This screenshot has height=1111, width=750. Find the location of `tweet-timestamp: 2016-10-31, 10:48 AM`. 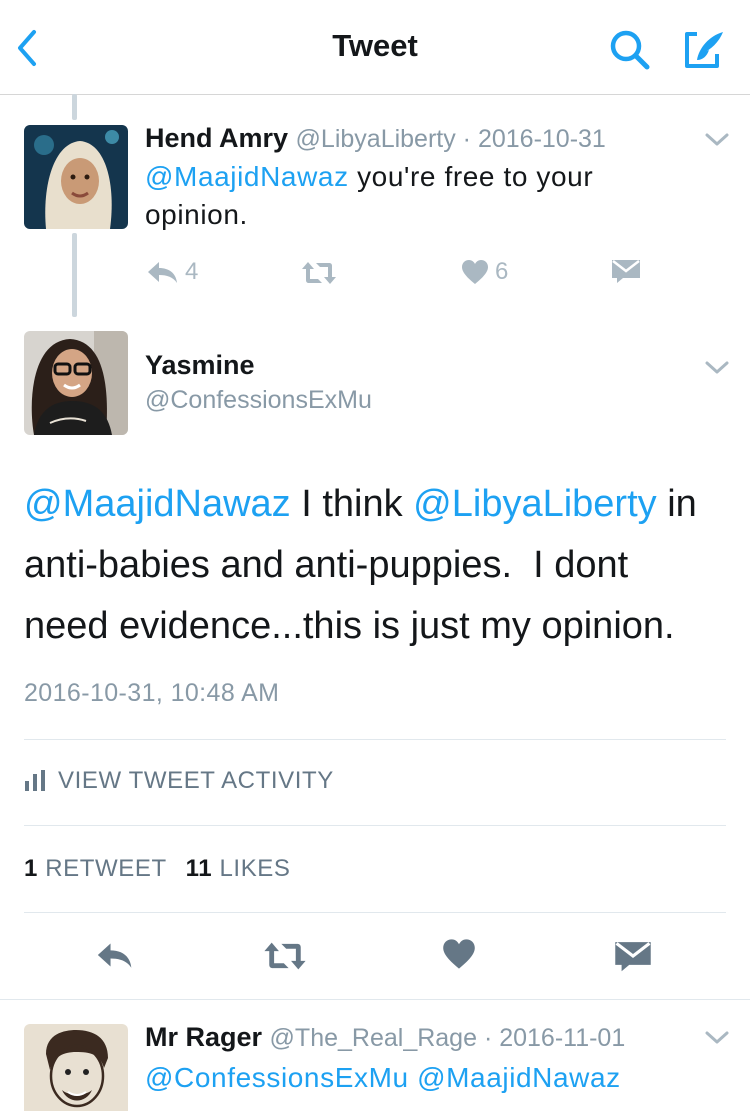

tweet-timestamp: 2016-10-31, 10:48 AM is located at coordinates (152, 693).